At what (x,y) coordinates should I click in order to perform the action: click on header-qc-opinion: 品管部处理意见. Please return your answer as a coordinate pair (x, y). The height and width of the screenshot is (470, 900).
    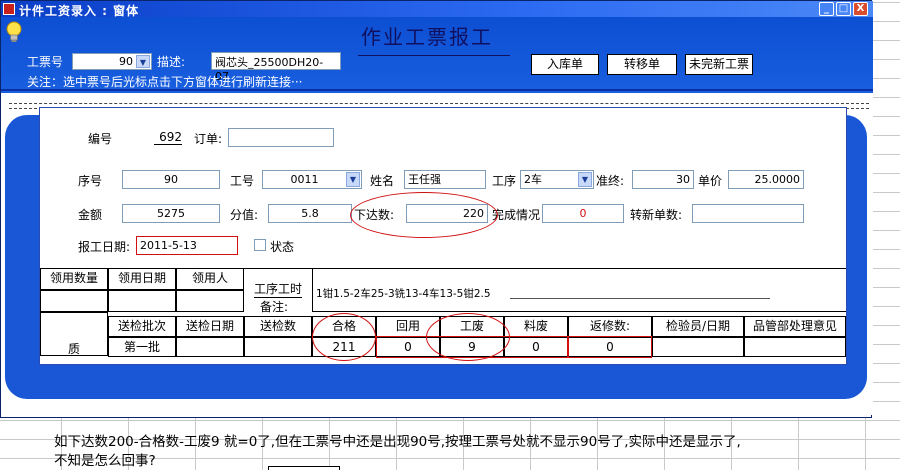
    Looking at the image, I should click on (795, 326).